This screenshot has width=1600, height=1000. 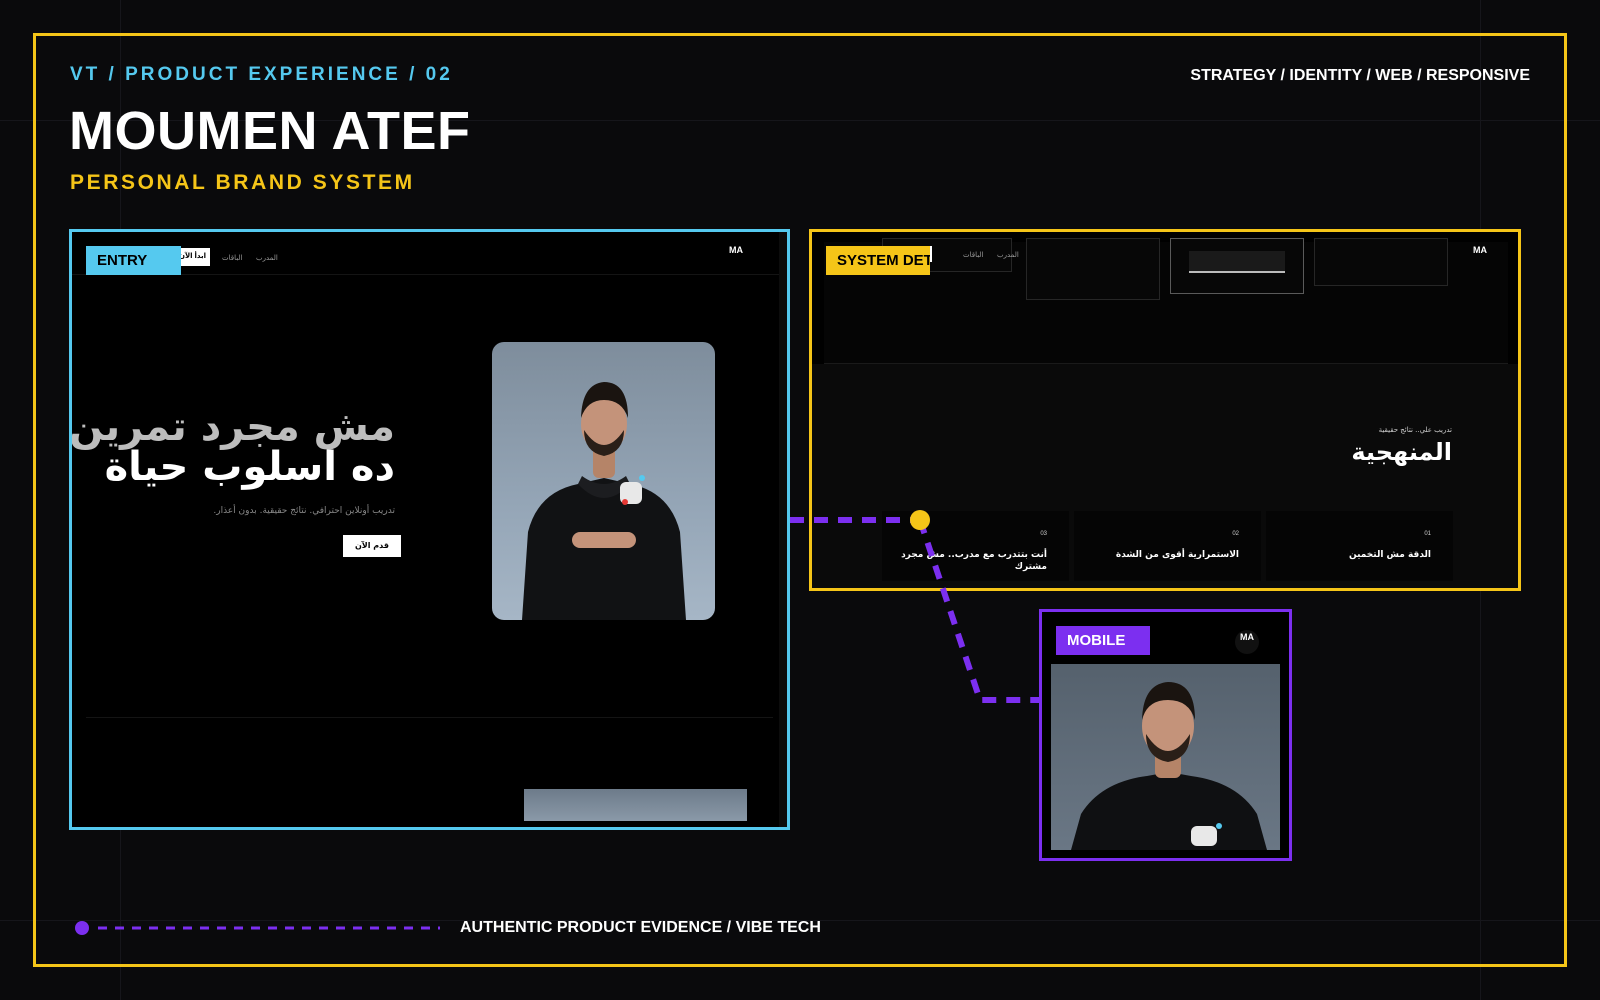 I want to click on methodology-item: 03 أنت بتتدرب مع مدرب.. مش مجرد مشترك, so click(x=975, y=546).